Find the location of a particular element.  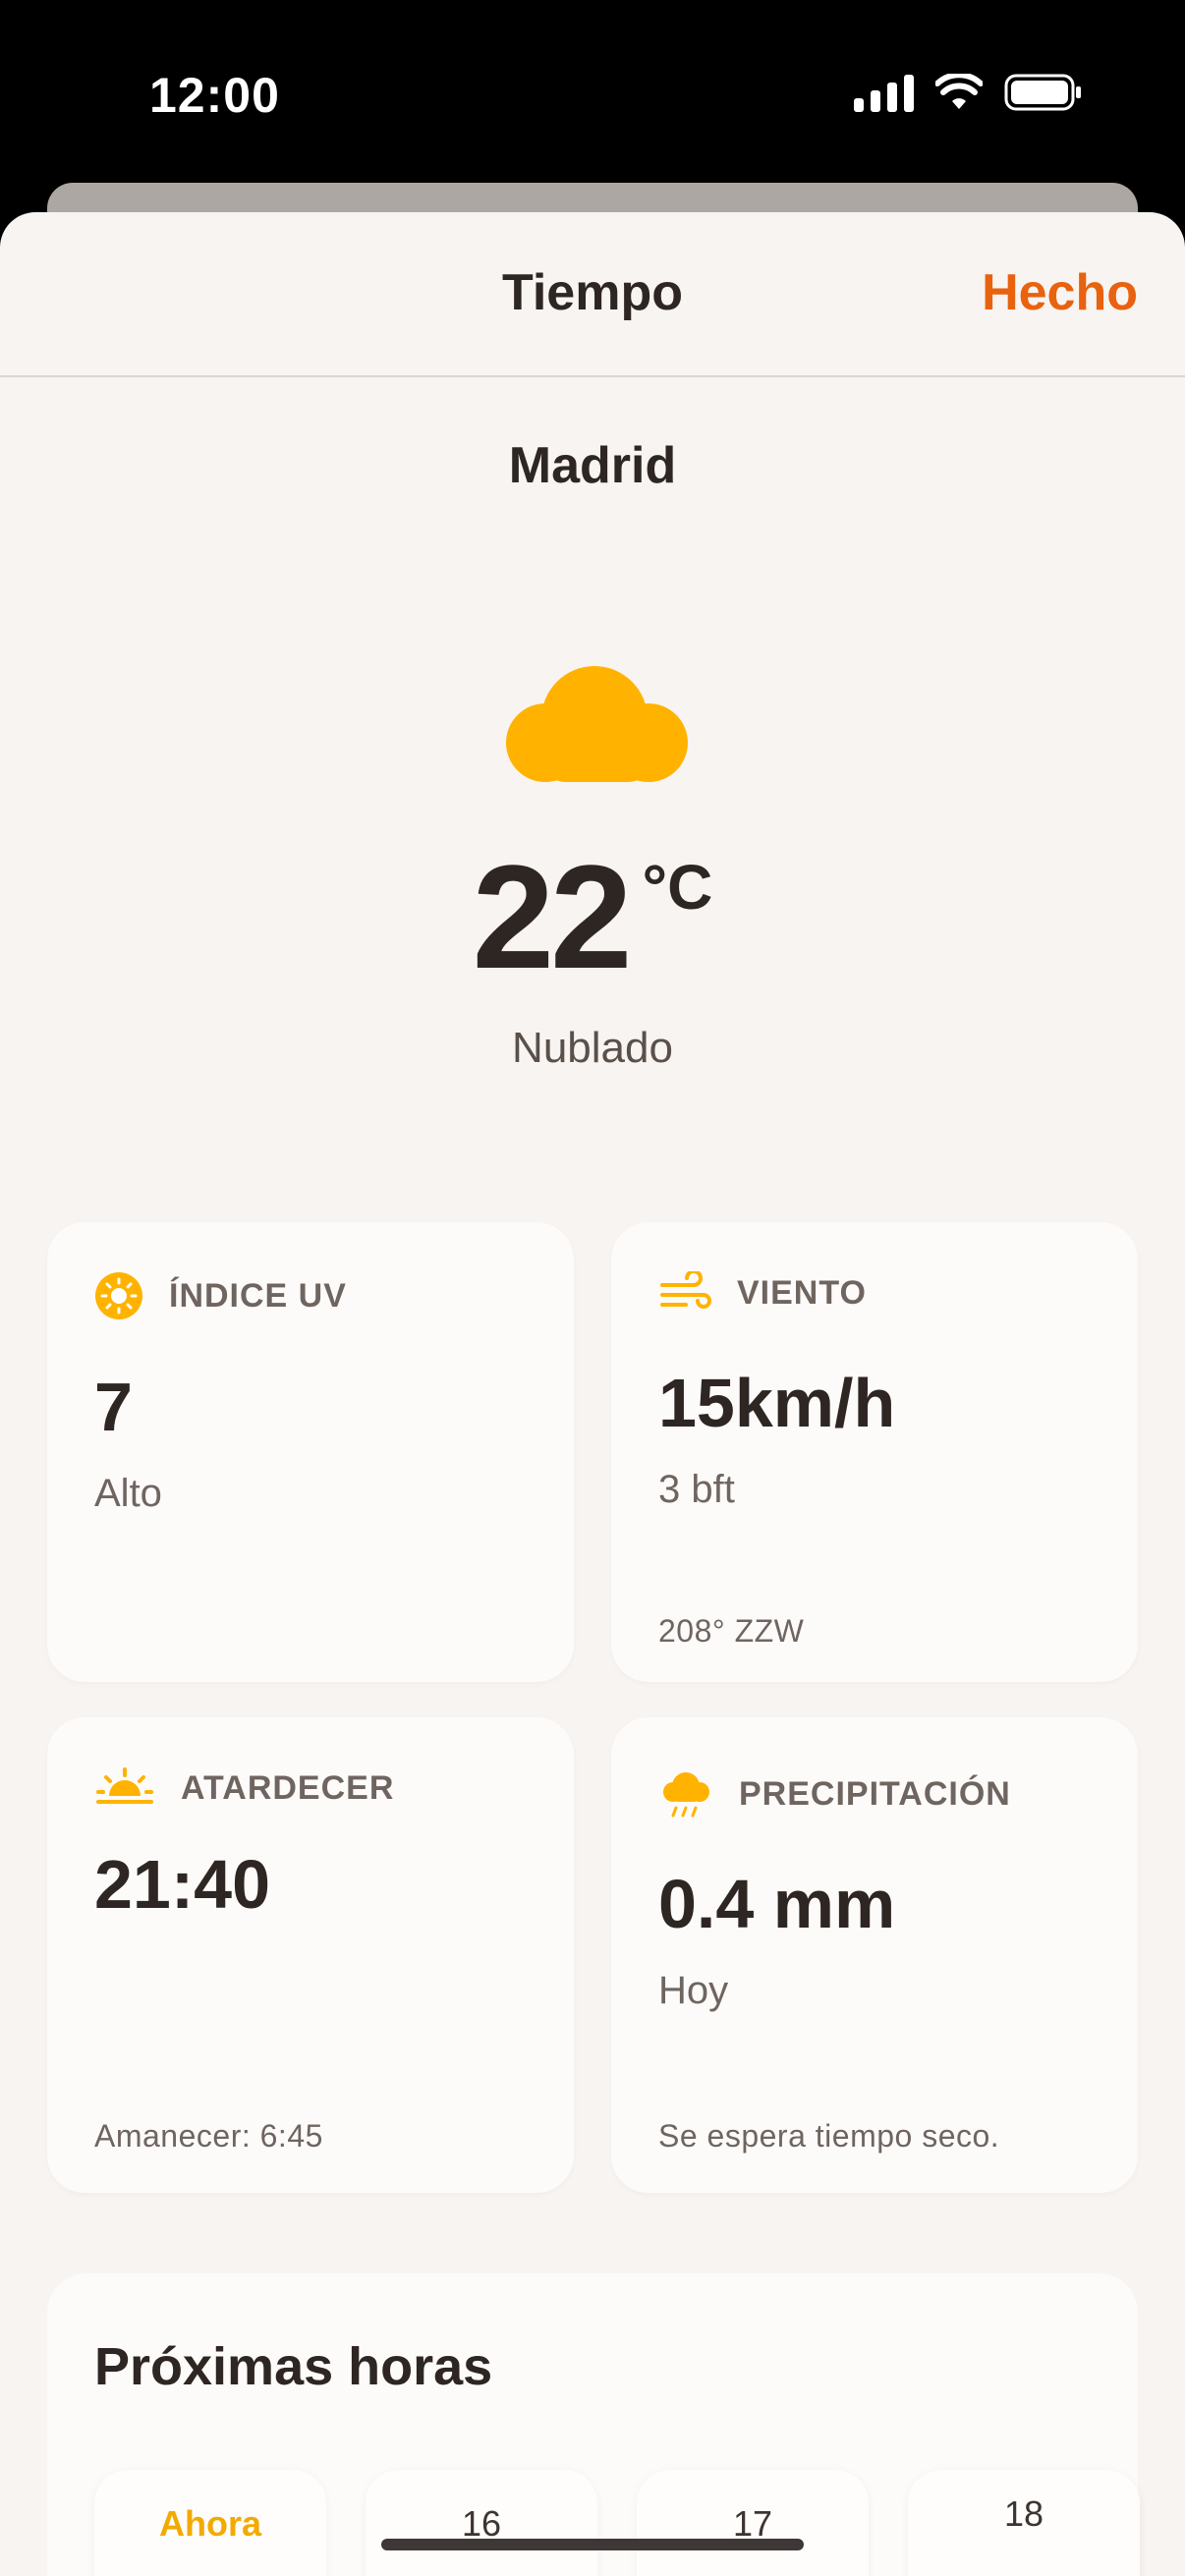

uv-level: Alto is located at coordinates (128, 1493).